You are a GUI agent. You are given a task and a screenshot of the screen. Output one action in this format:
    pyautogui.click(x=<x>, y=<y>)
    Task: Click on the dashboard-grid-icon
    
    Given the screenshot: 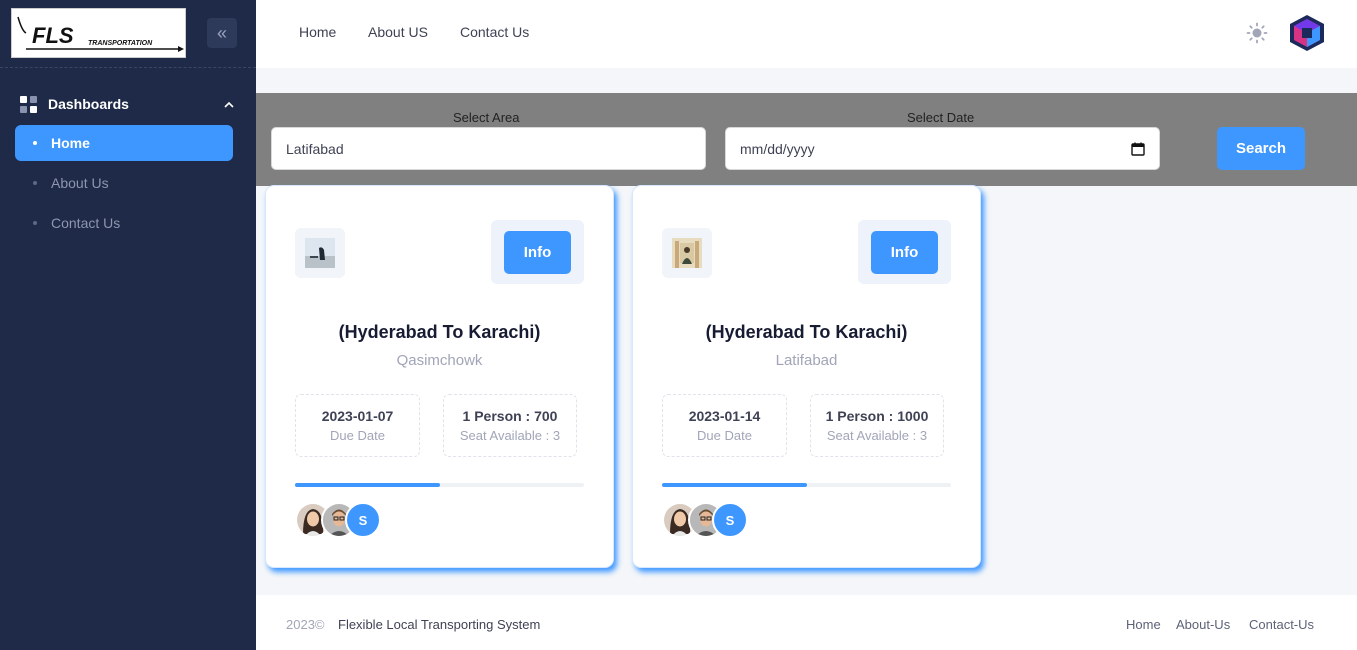 What is the action you would take?
    pyautogui.click(x=28, y=104)
    